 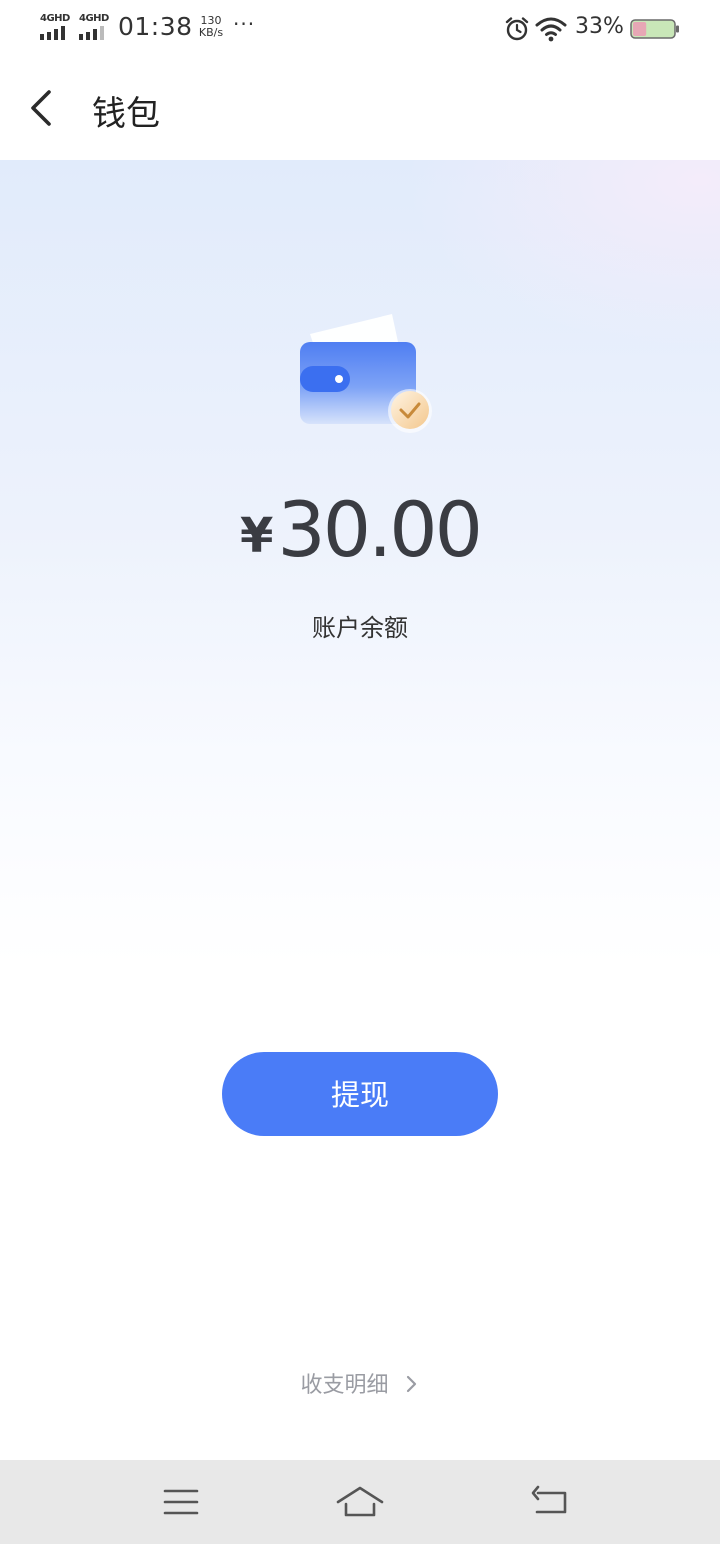 I want to click on back-button, so click(x=42, y=108).